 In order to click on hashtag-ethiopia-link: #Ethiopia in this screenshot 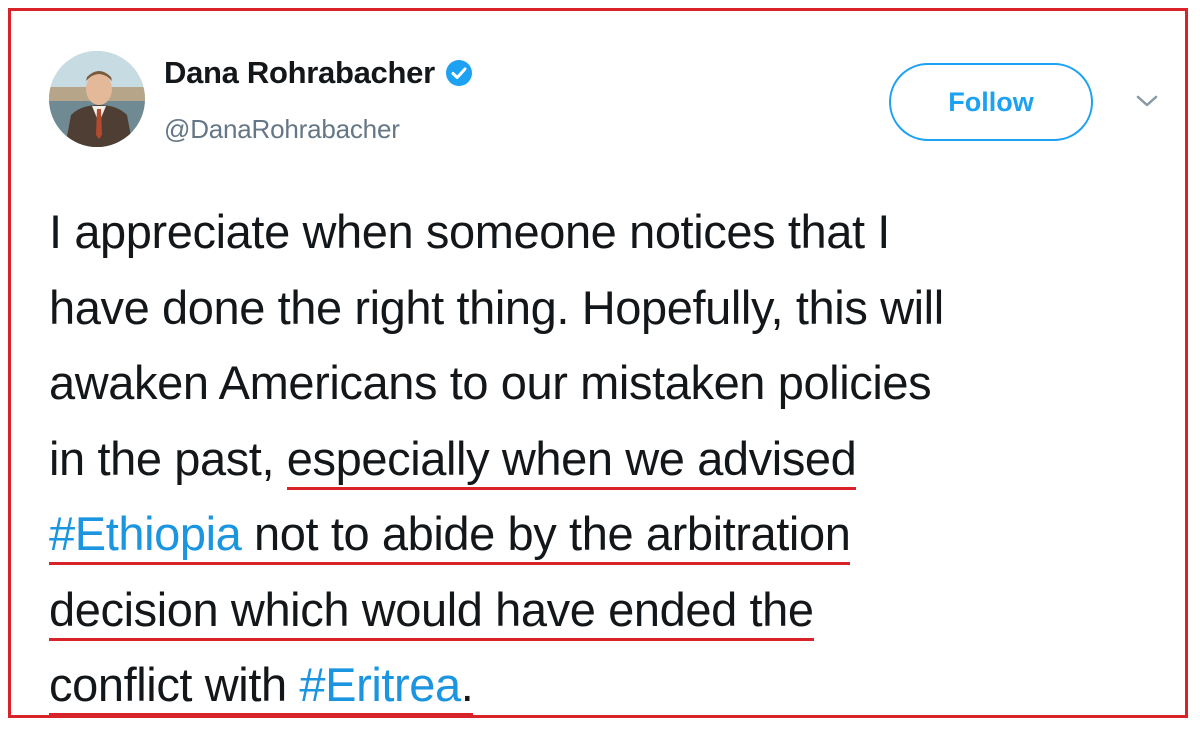, I will do `click(145, 536)`.